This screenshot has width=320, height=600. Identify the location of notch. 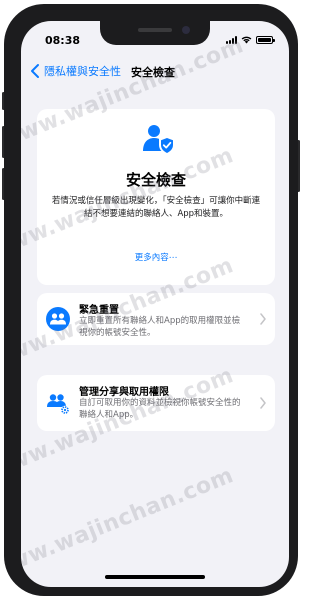
(155, 33).